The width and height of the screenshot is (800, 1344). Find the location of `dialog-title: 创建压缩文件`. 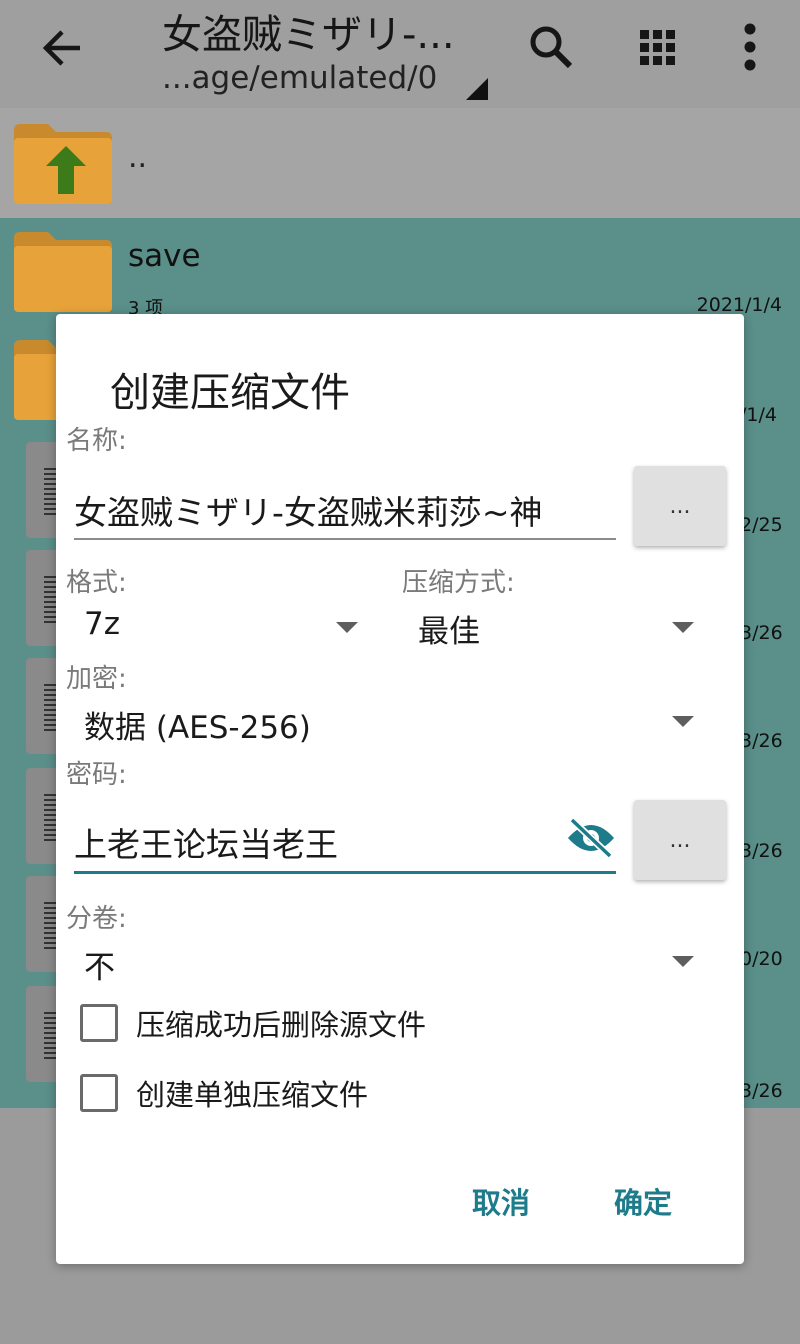

dialog-title: 创建压缩文件 is located at coordinates (230, 393).